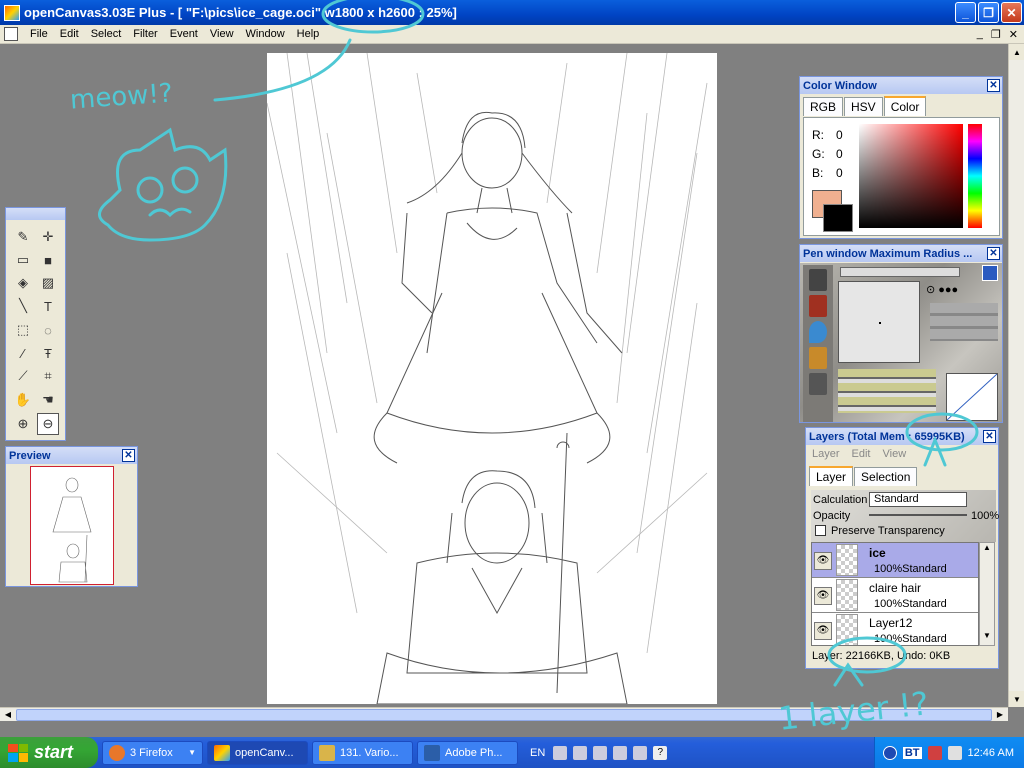  I want to click on preview-close-button: ✕, so click(128, 455).